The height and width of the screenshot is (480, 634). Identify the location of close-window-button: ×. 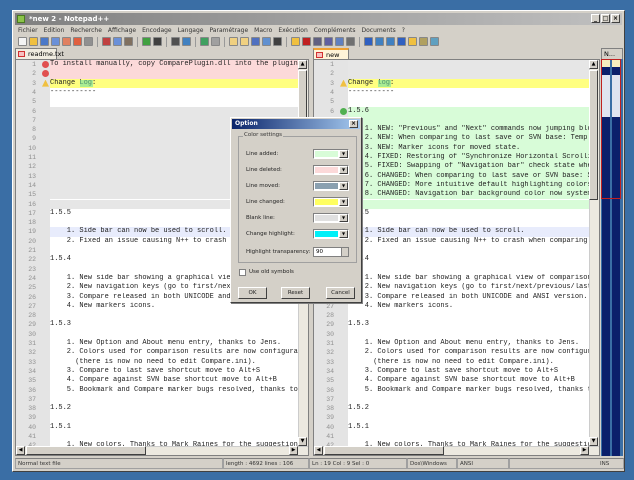
(615, 18).